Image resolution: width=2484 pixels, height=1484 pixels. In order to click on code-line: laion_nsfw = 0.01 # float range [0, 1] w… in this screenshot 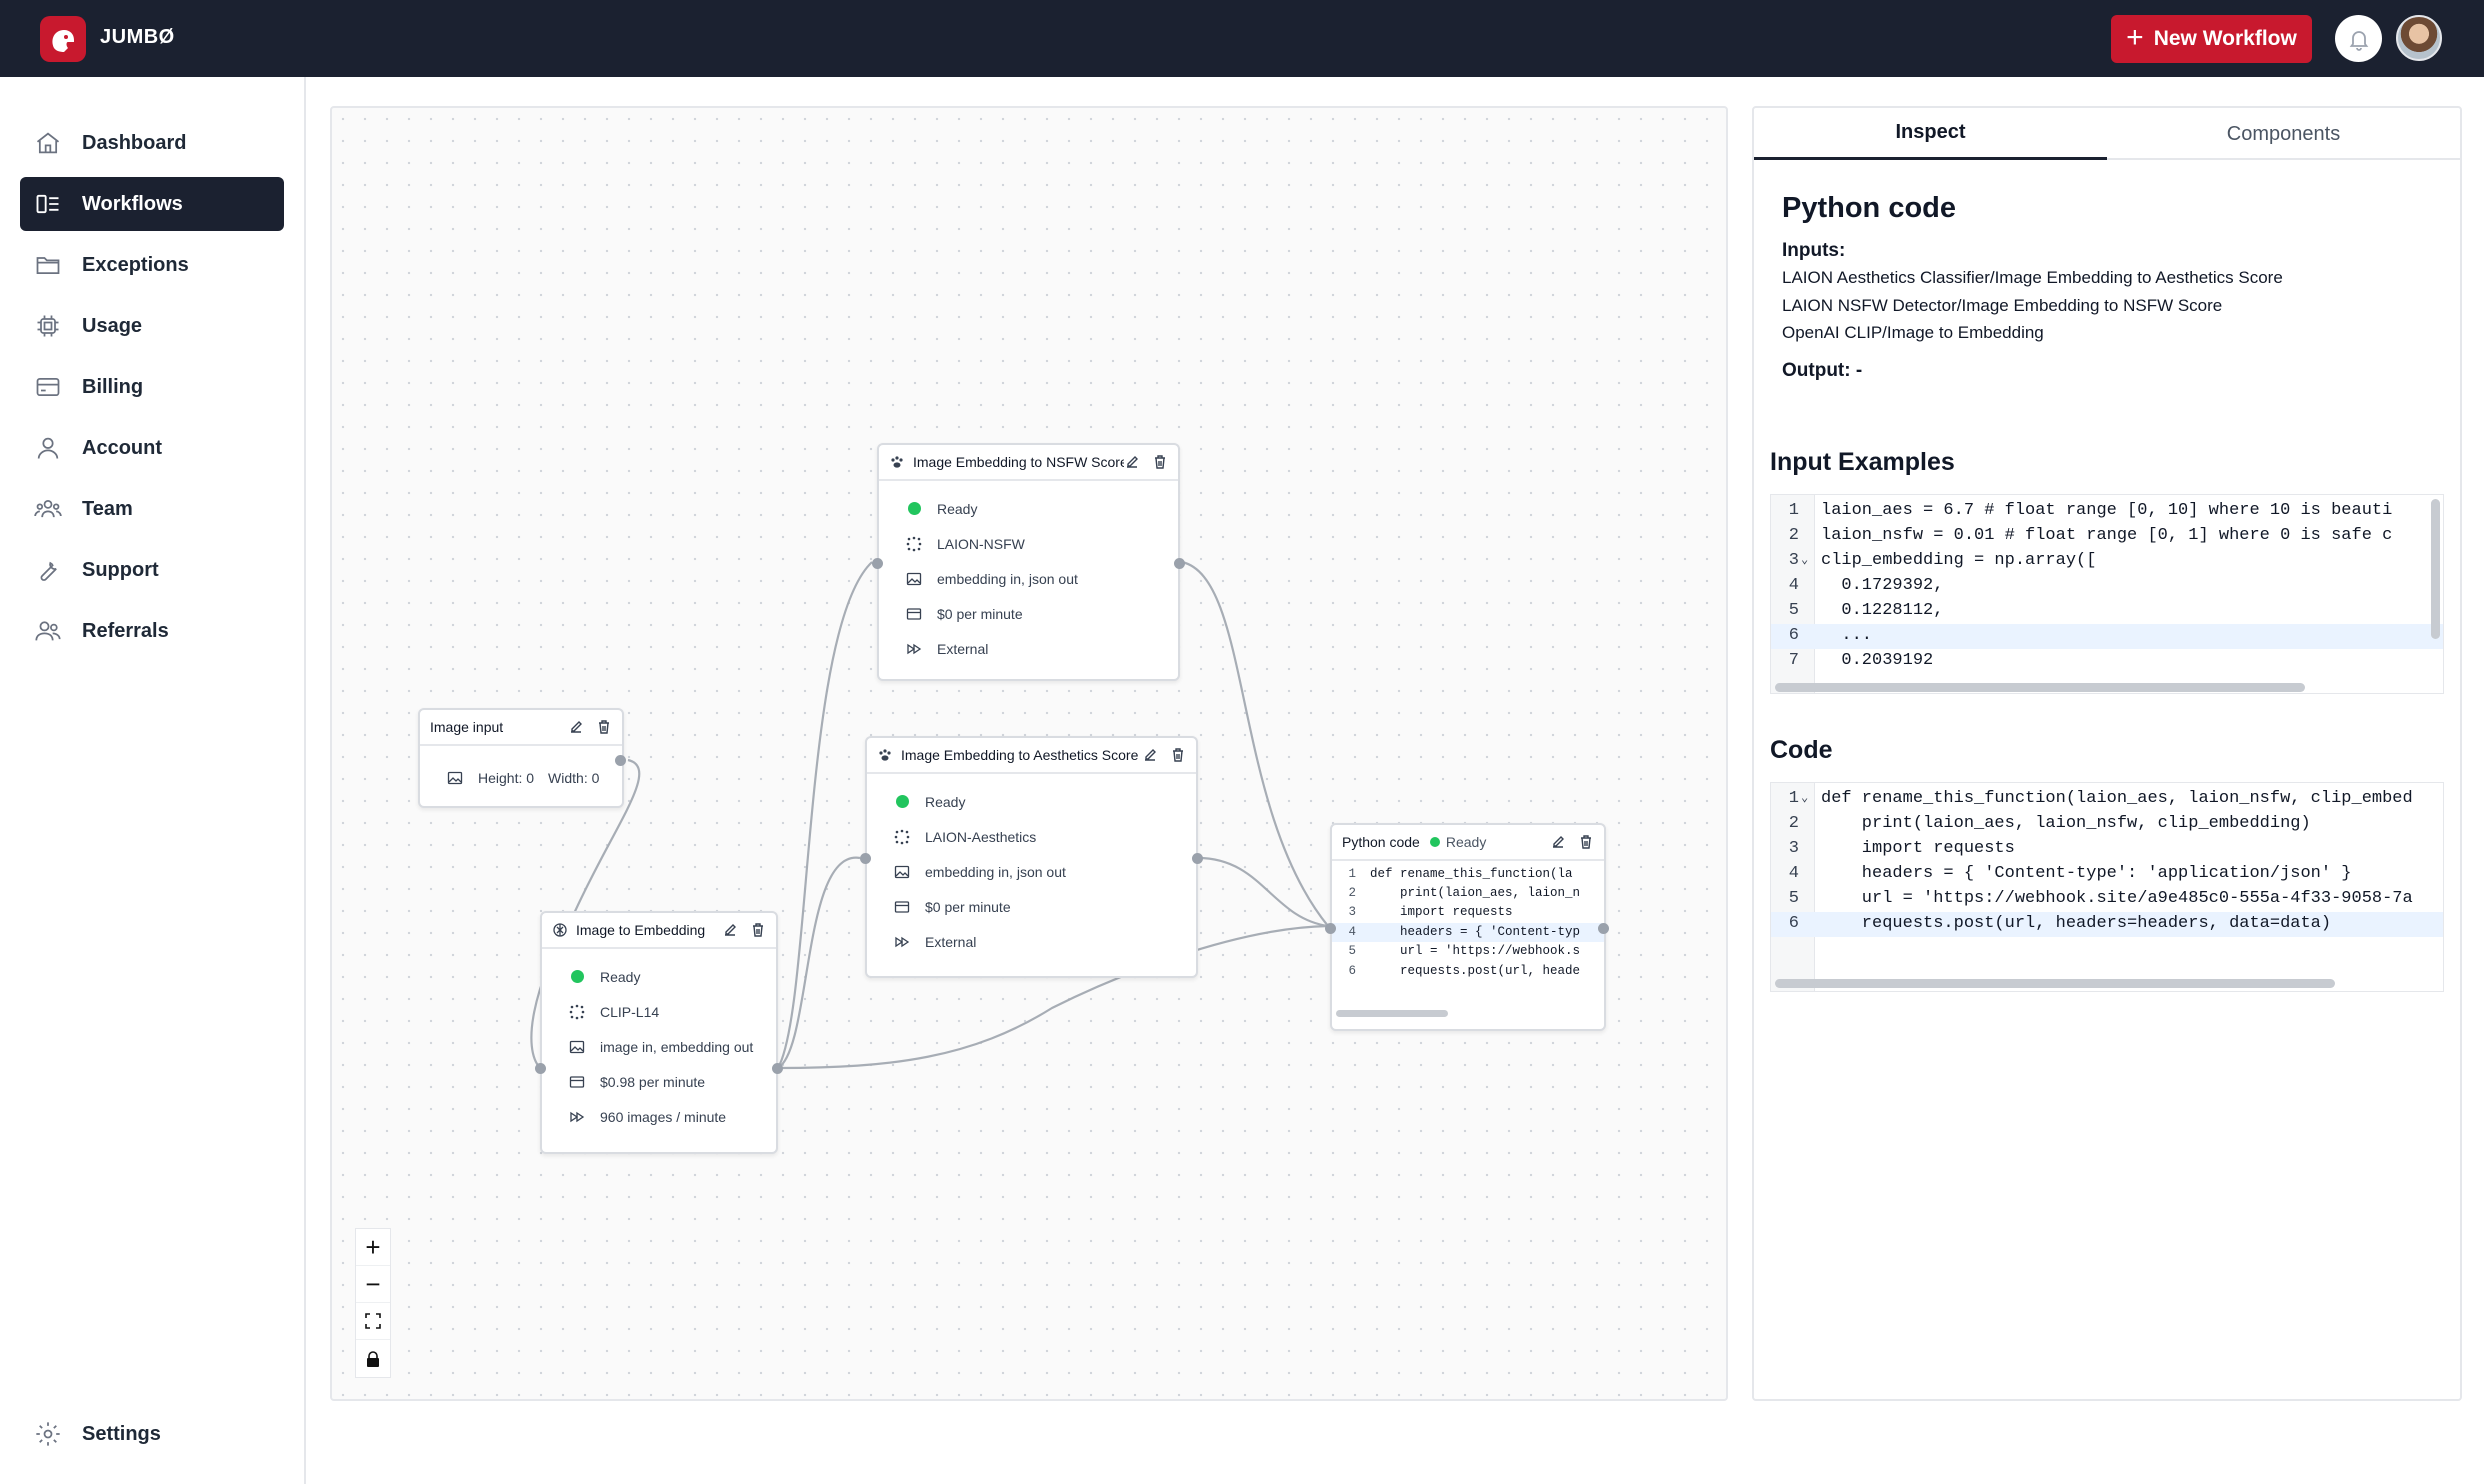, I will do `click(2107, 535)`.